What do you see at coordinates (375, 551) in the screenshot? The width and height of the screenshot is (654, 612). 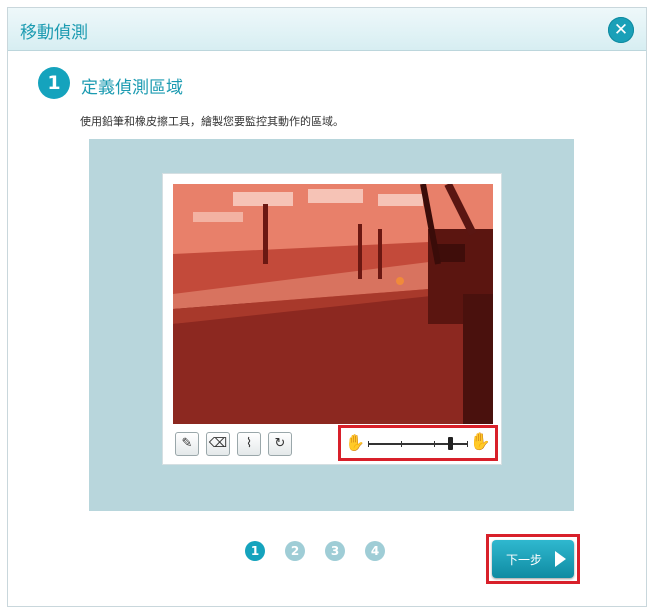 I see `page-indicator-4: 4` at bounding box center [375, 551].